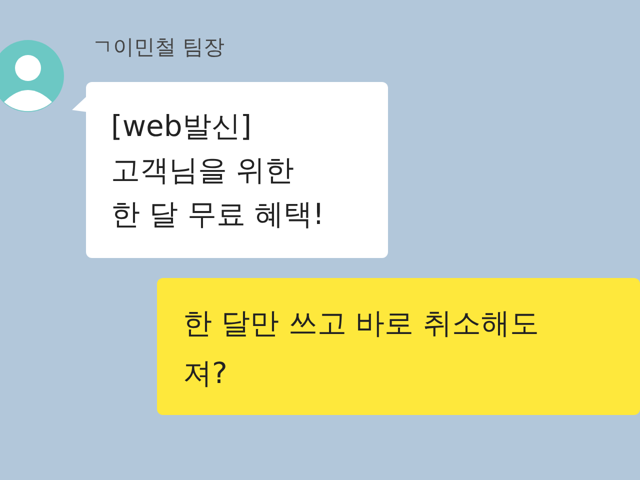  What do you see at coordinates (205, 373) in the screenshot?
I see `message-text: 져?` at bounding box center [205, 373].